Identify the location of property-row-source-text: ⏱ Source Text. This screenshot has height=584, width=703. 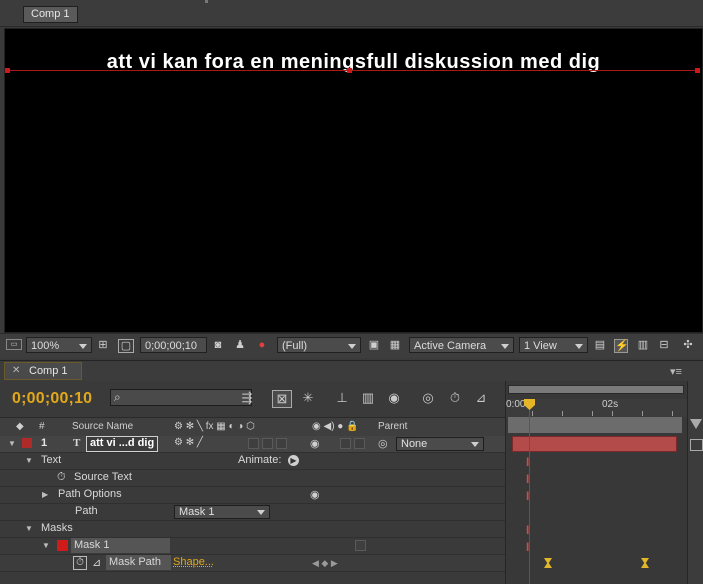
(252, 478).